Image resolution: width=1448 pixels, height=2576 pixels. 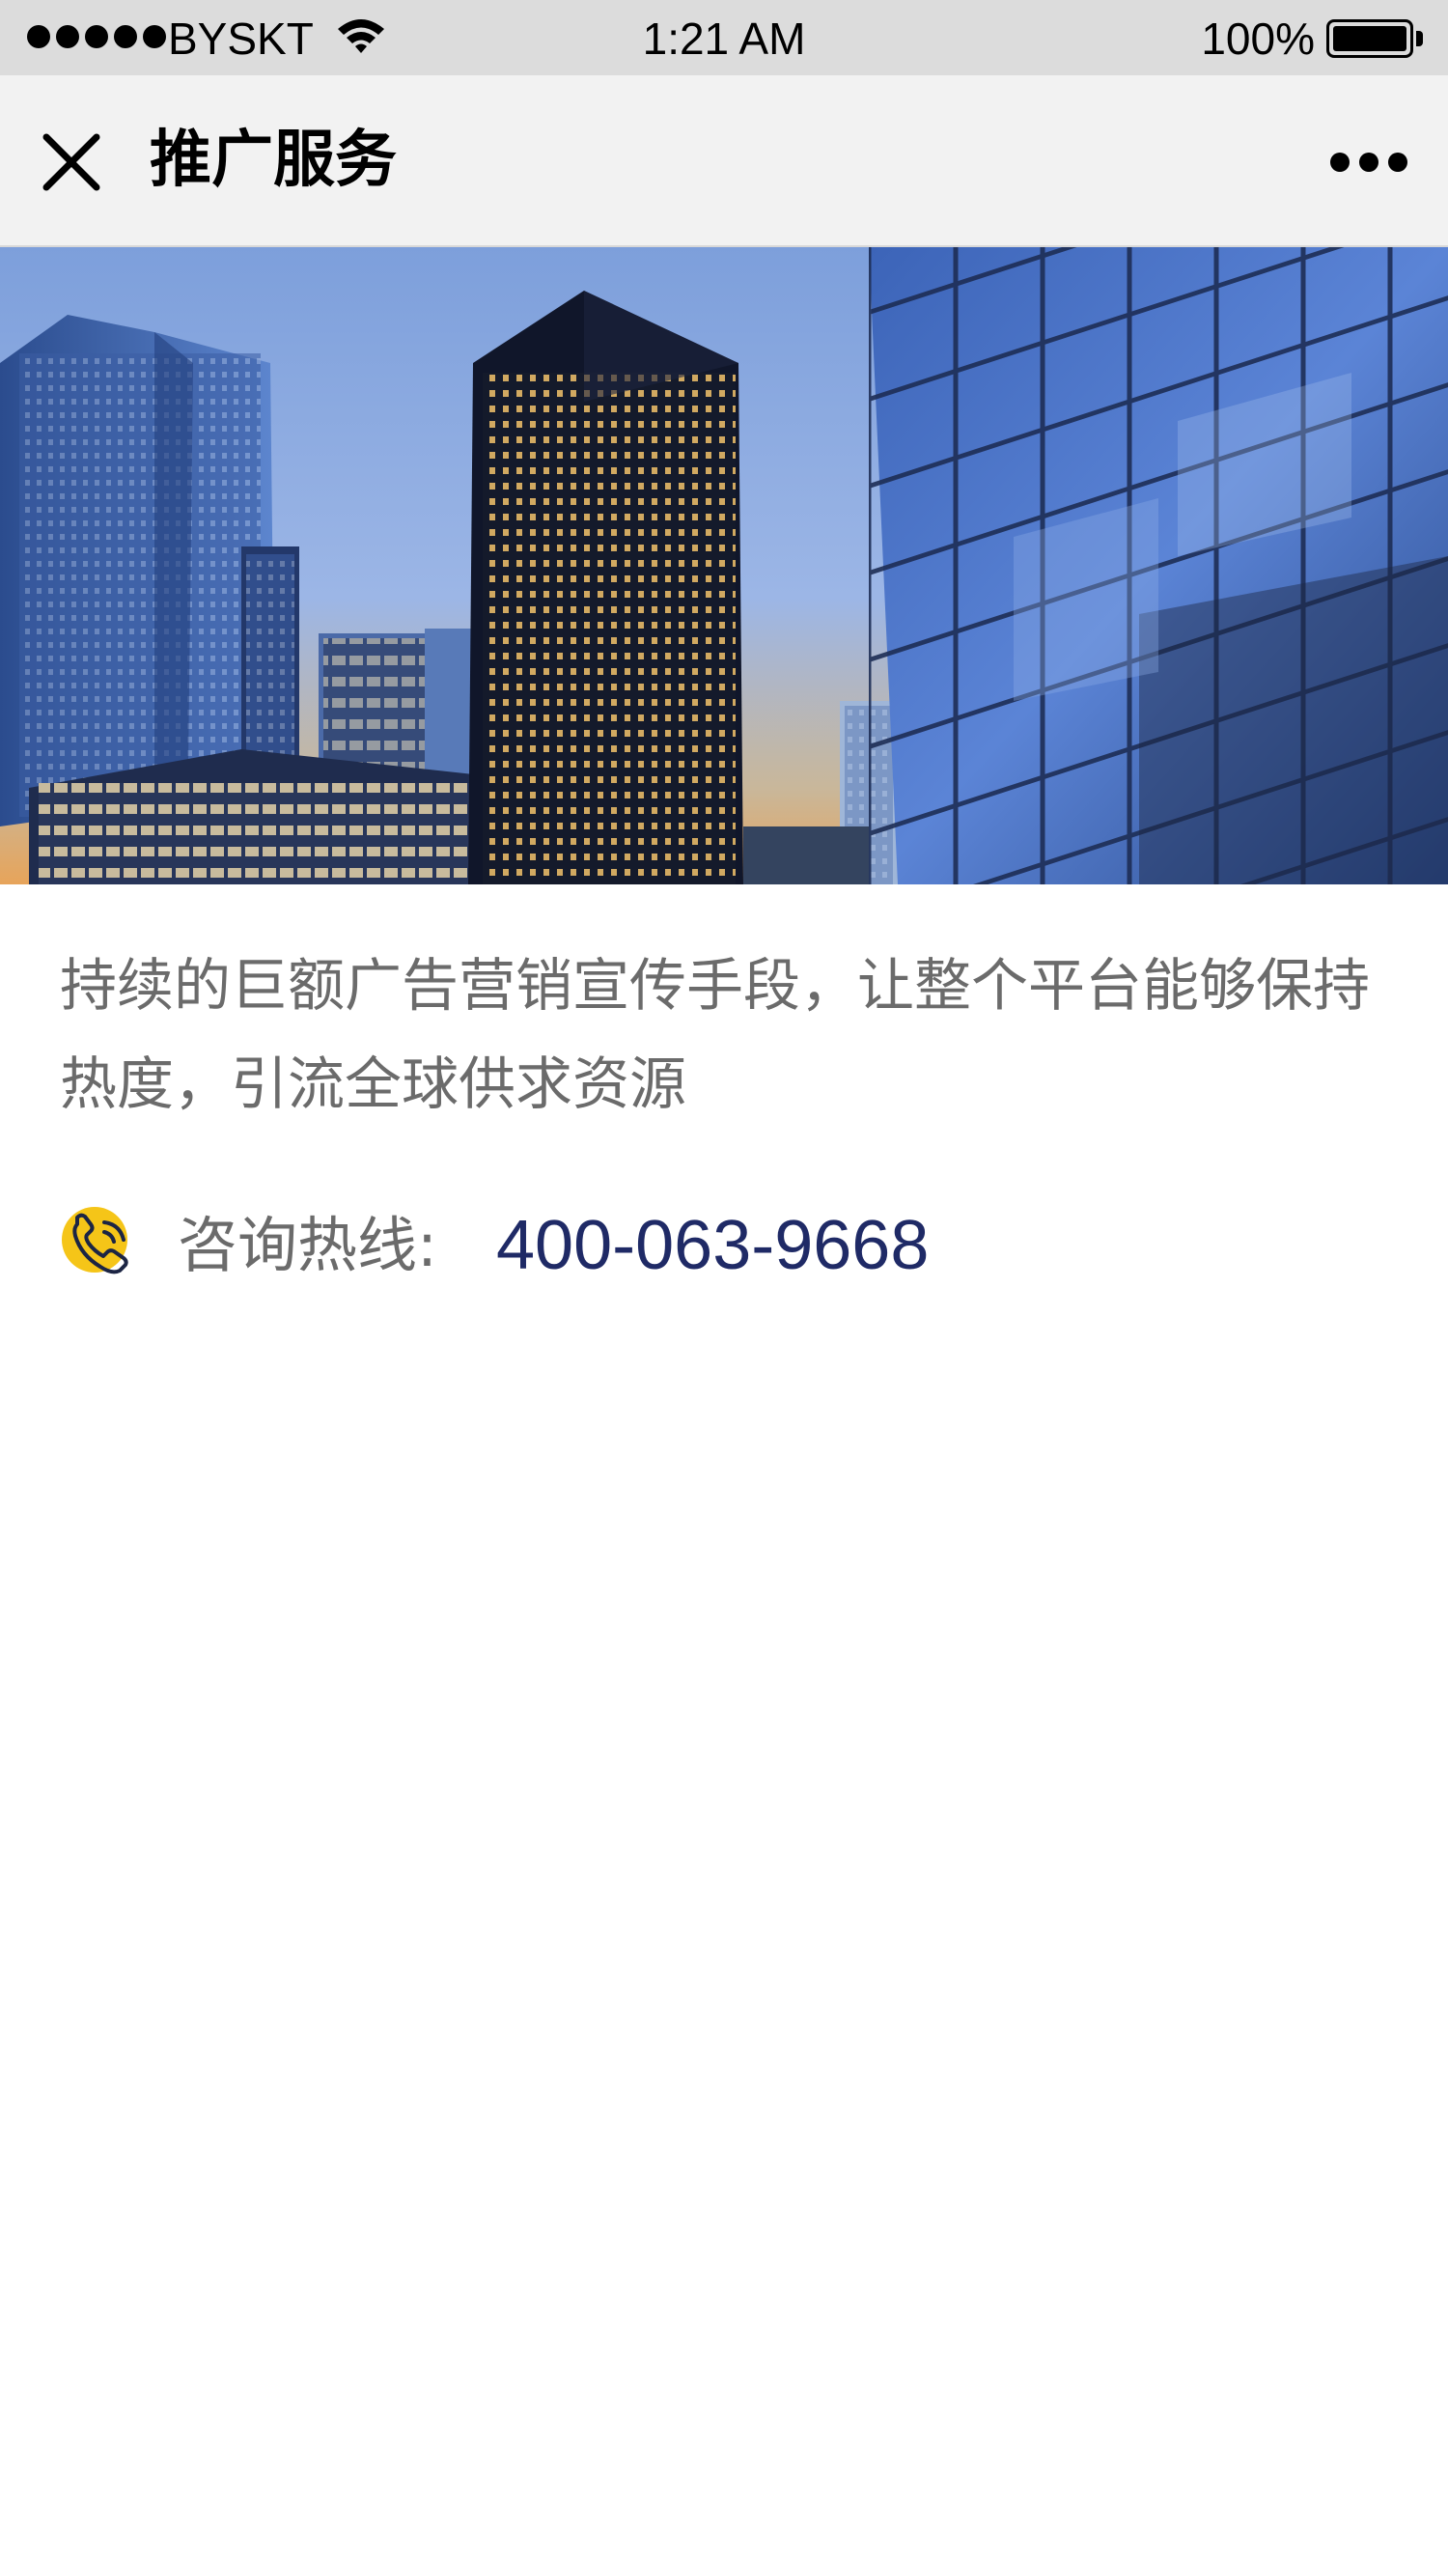 I want to click on close-button, so click(x=71, y=163).